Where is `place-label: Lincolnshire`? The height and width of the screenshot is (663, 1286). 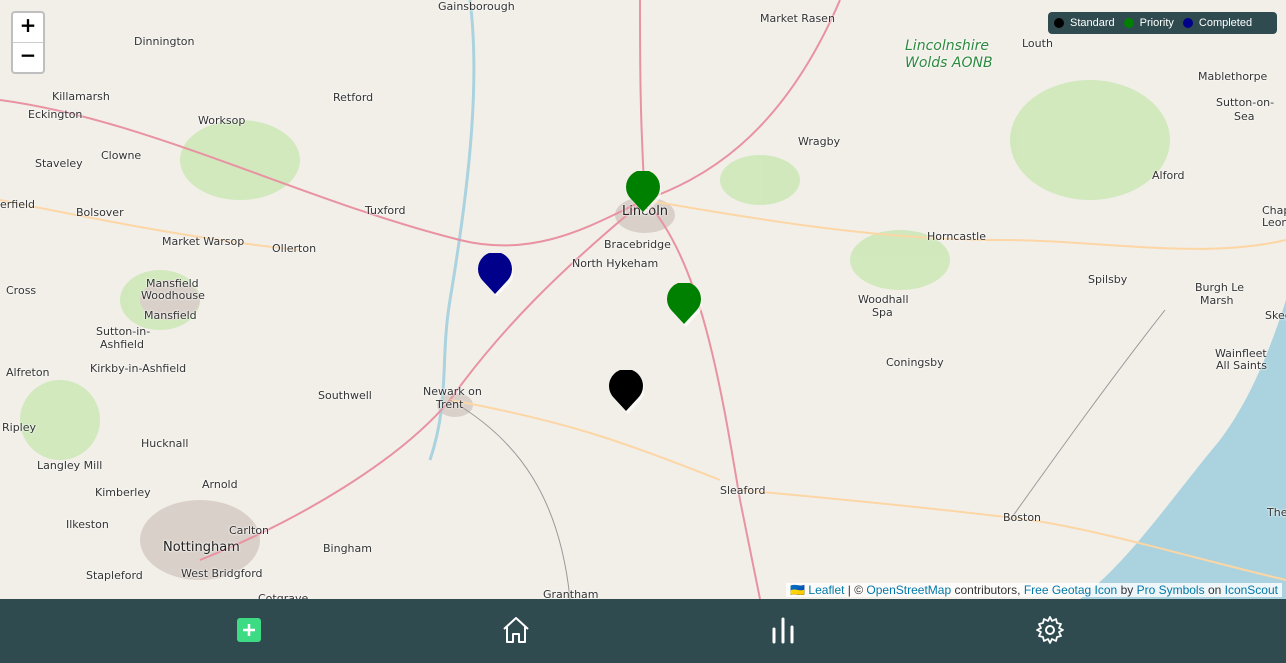 place-label: Lincolnshire is located at coordinates (947, 46).